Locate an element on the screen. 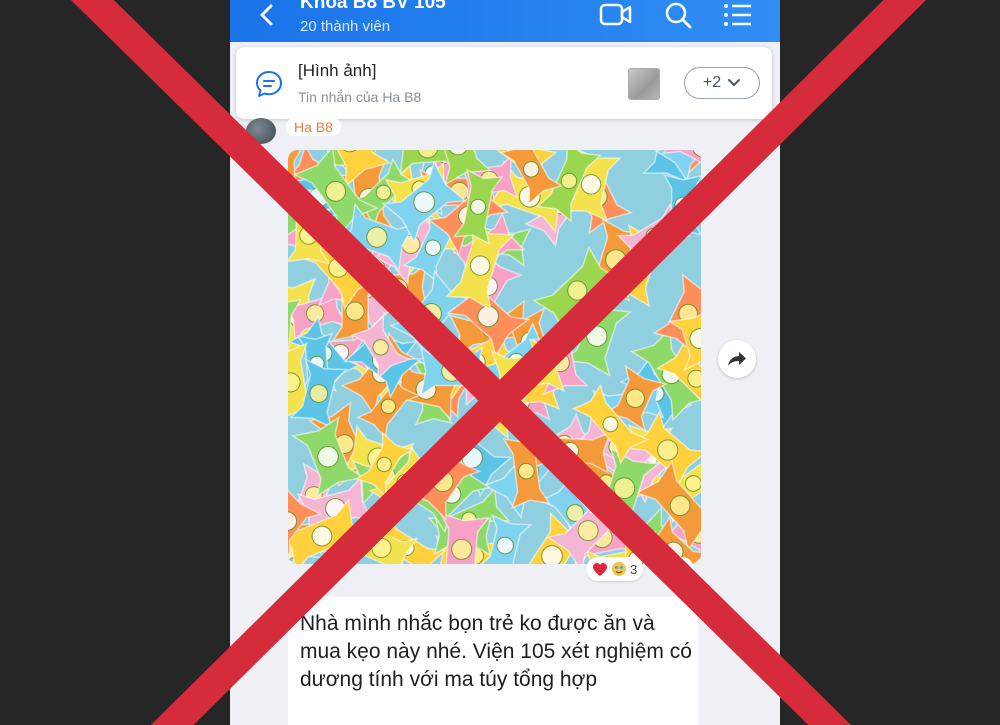  chat-header: Khoa B8 BV 105 20 thành viên is located at coordinates (505, 21).